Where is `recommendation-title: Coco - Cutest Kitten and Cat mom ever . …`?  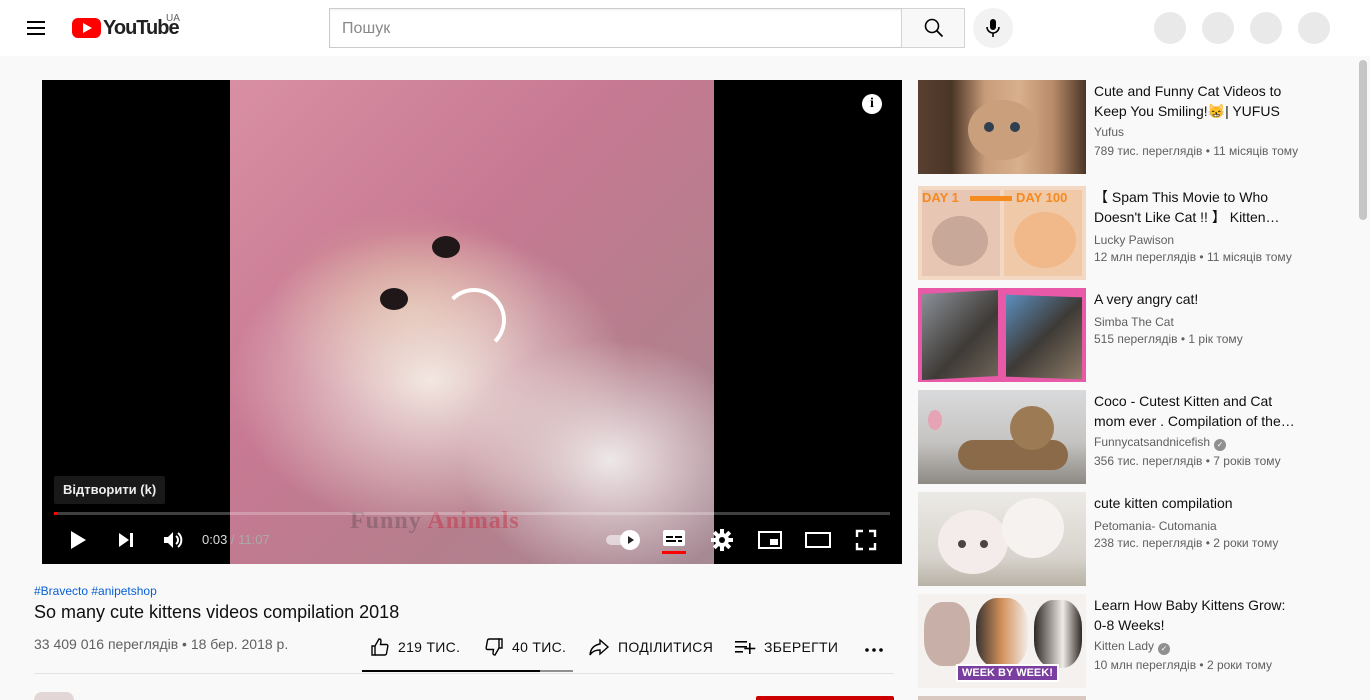 recommendation-title: Coco - Cutest Kitten and Cat mom ever . … is located at coordinates (1197, 411).